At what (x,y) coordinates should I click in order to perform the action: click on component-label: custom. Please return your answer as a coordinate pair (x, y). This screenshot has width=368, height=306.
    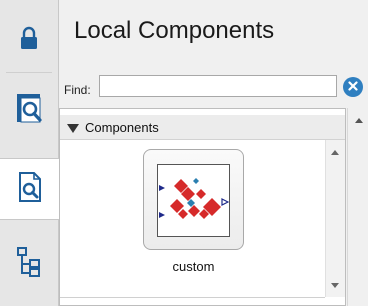
    Looking at the image, I should click on (193, 266).